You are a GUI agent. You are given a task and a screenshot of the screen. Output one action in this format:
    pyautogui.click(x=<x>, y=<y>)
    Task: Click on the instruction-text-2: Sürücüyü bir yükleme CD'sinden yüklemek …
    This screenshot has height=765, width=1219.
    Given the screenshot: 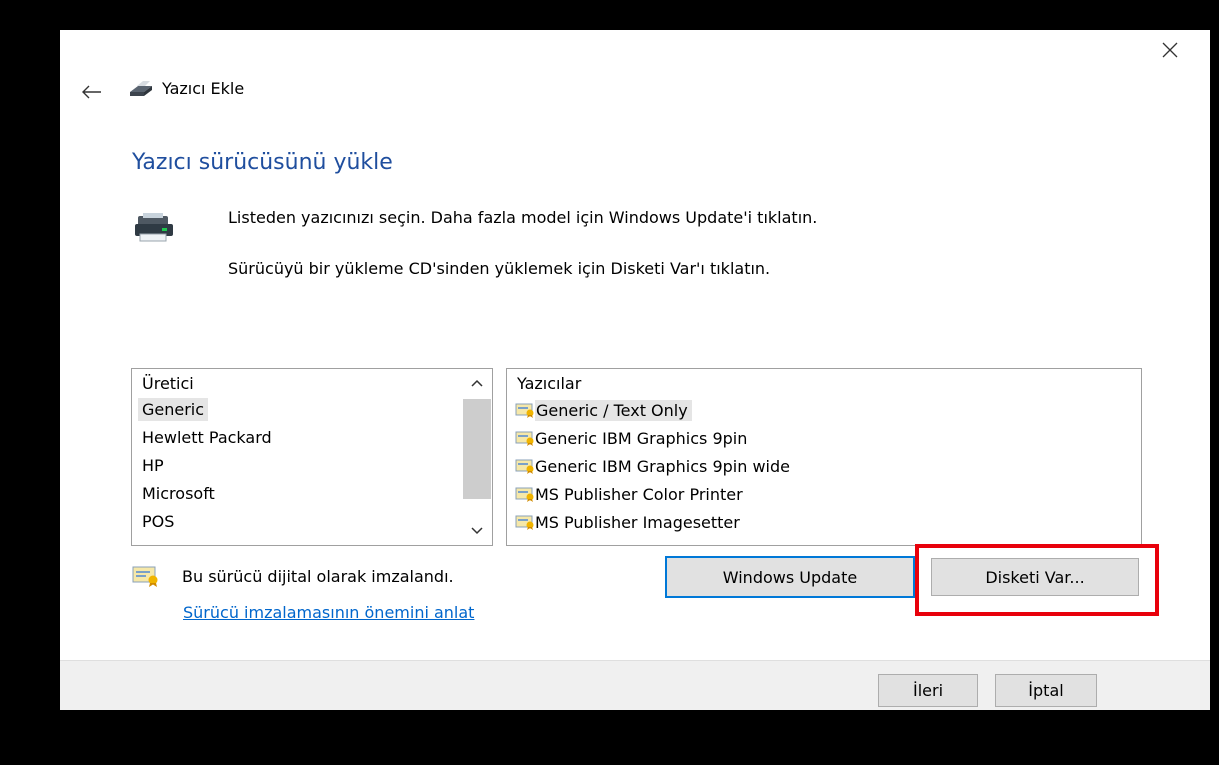 What is the action you would take?
    pyautogui.click(x=499, y=268)
    